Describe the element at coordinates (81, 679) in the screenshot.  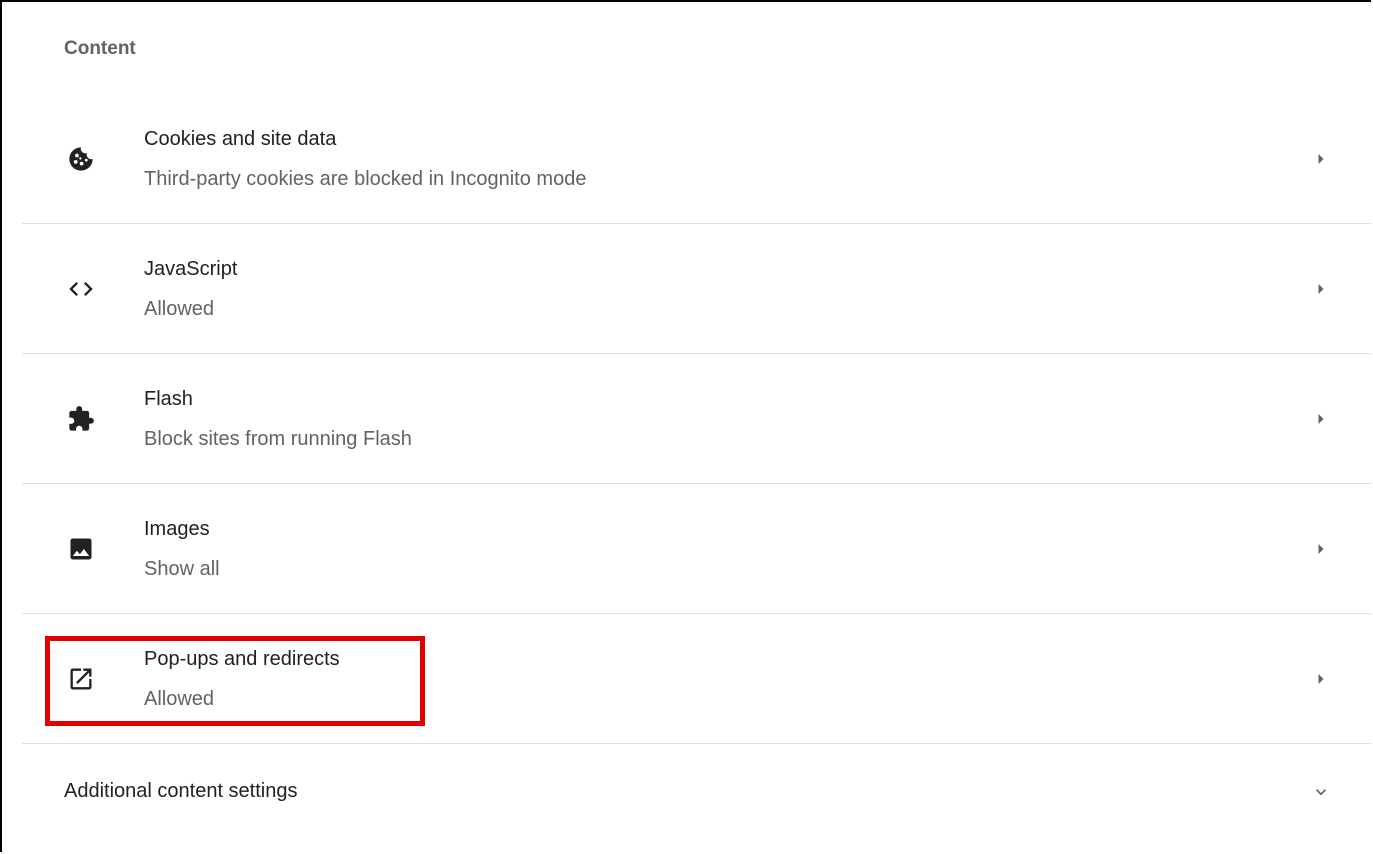
I see `open-in-new-icon` at that location.